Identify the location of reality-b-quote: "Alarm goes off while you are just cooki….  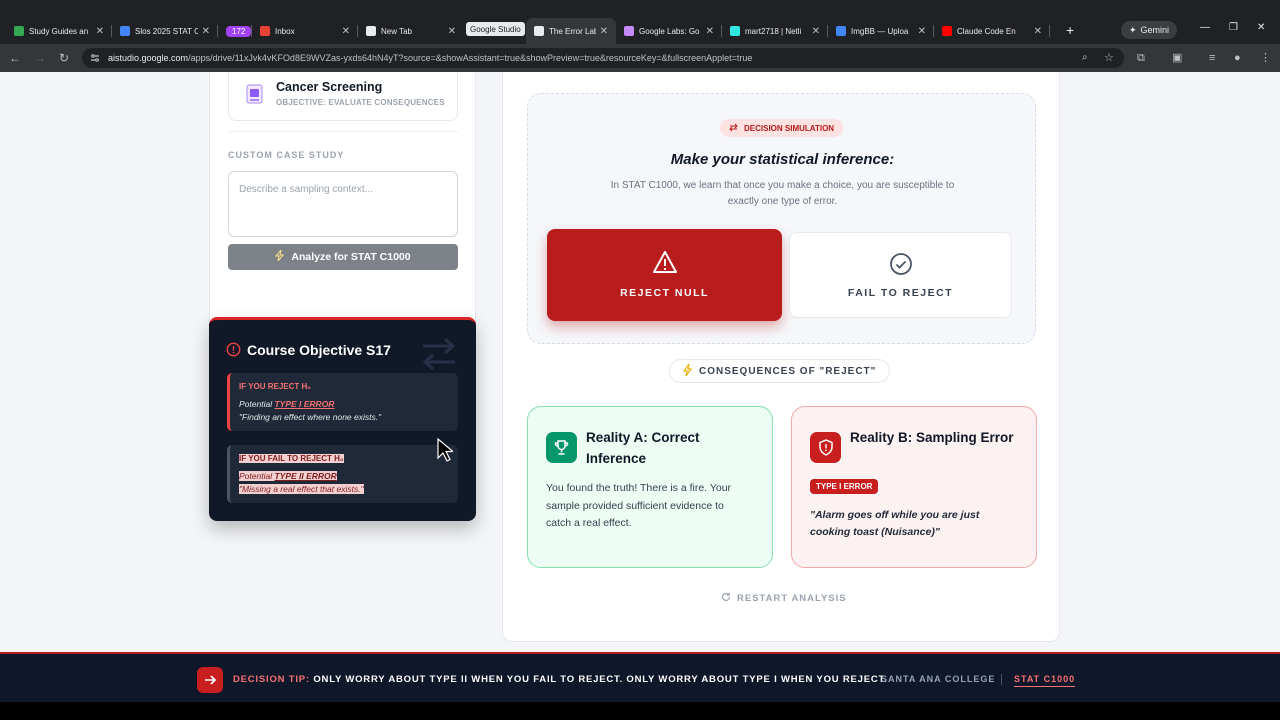
(895, 523).